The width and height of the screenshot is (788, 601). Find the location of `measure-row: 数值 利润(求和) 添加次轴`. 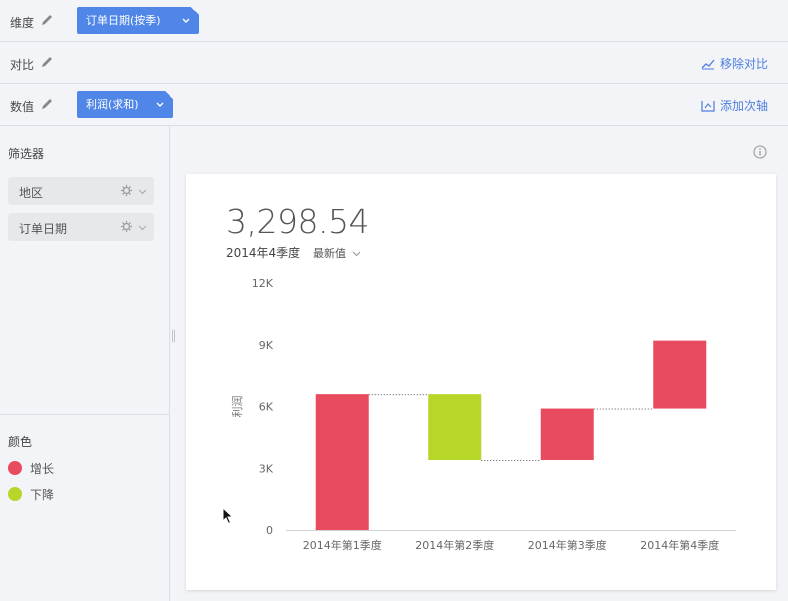

measure-row: 数值 利润(求和) 添加次轴 is located at coordinates (394, 105).